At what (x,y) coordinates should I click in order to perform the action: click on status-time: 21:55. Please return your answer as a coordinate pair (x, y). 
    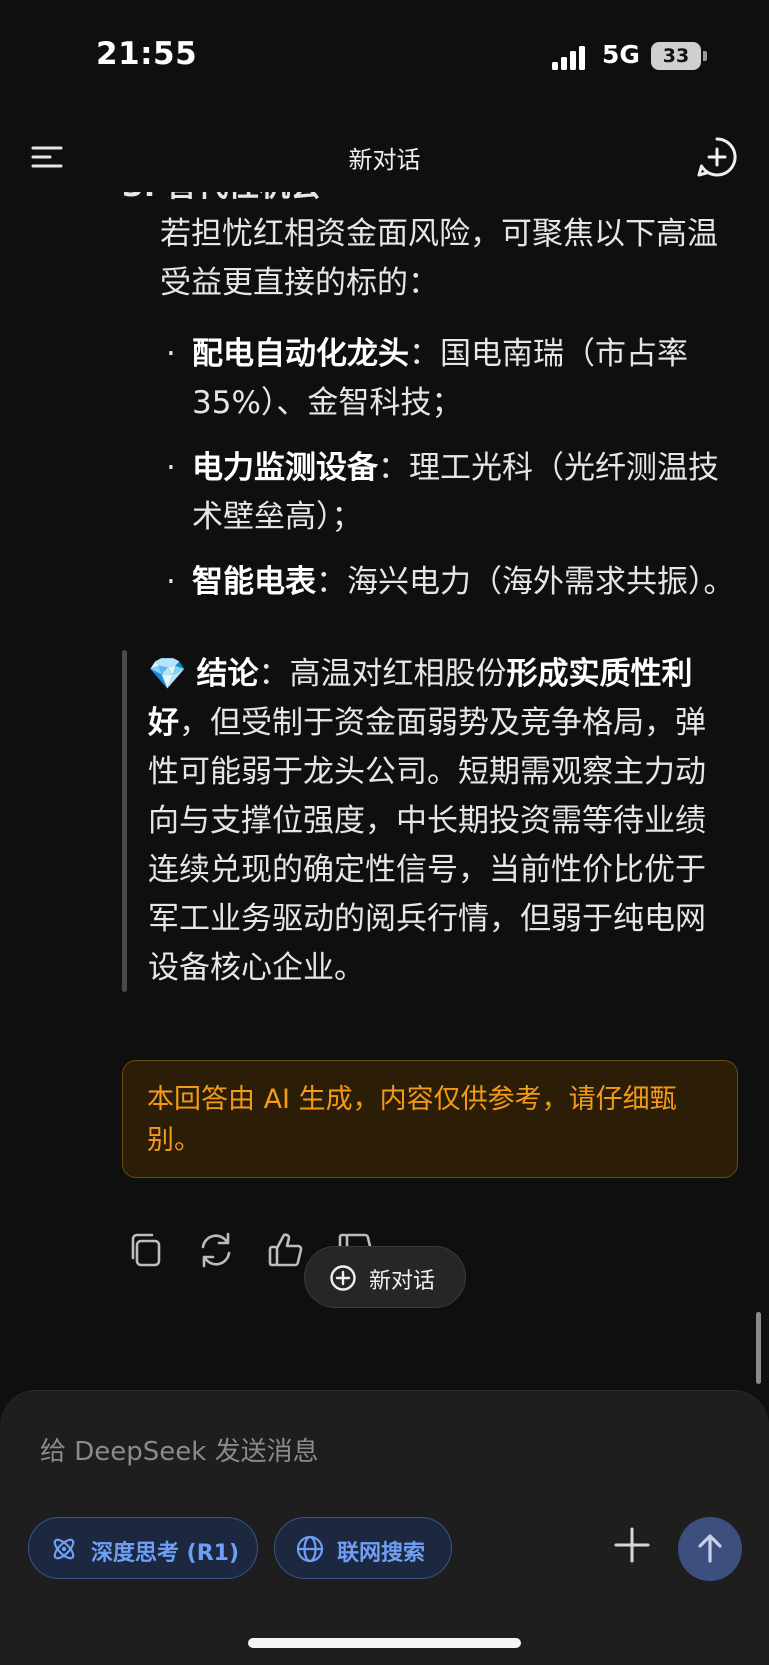
    Looking at the image, I should click on (147, 54).